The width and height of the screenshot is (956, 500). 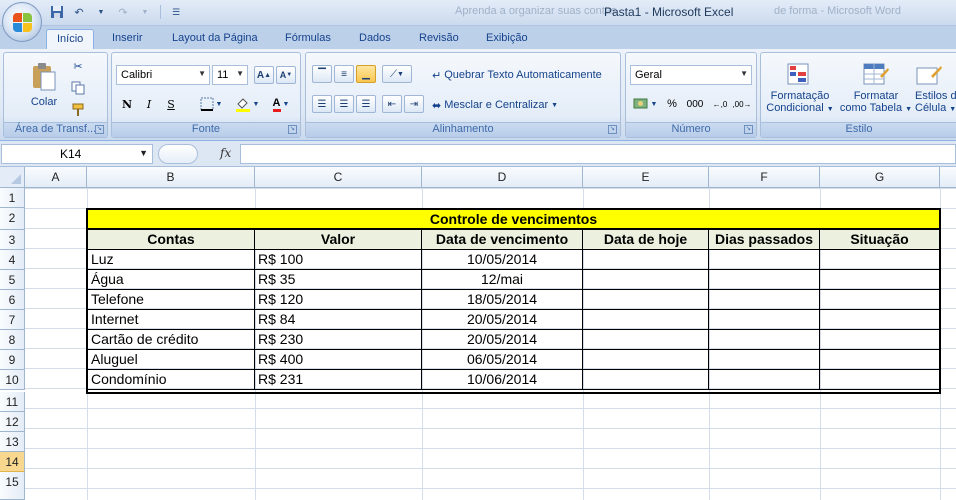 What do you see at coordinates (264, 75) in the screenshot?
I see `grow-font-icon: A ▲` at bounding box center [264, 75].